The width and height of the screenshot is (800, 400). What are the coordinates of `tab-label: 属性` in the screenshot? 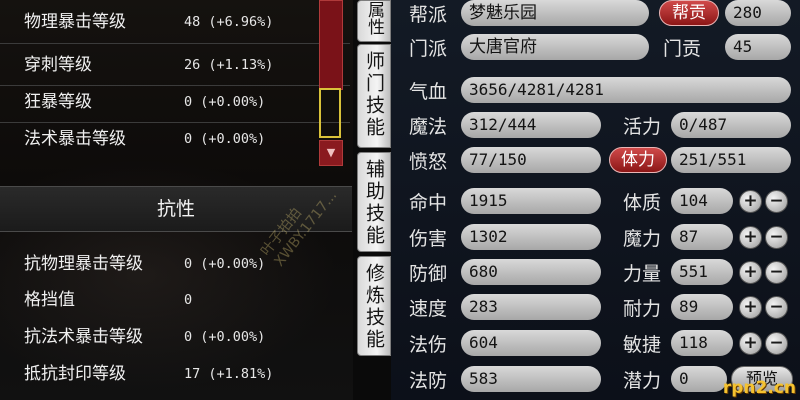 It's located at (374, 18).